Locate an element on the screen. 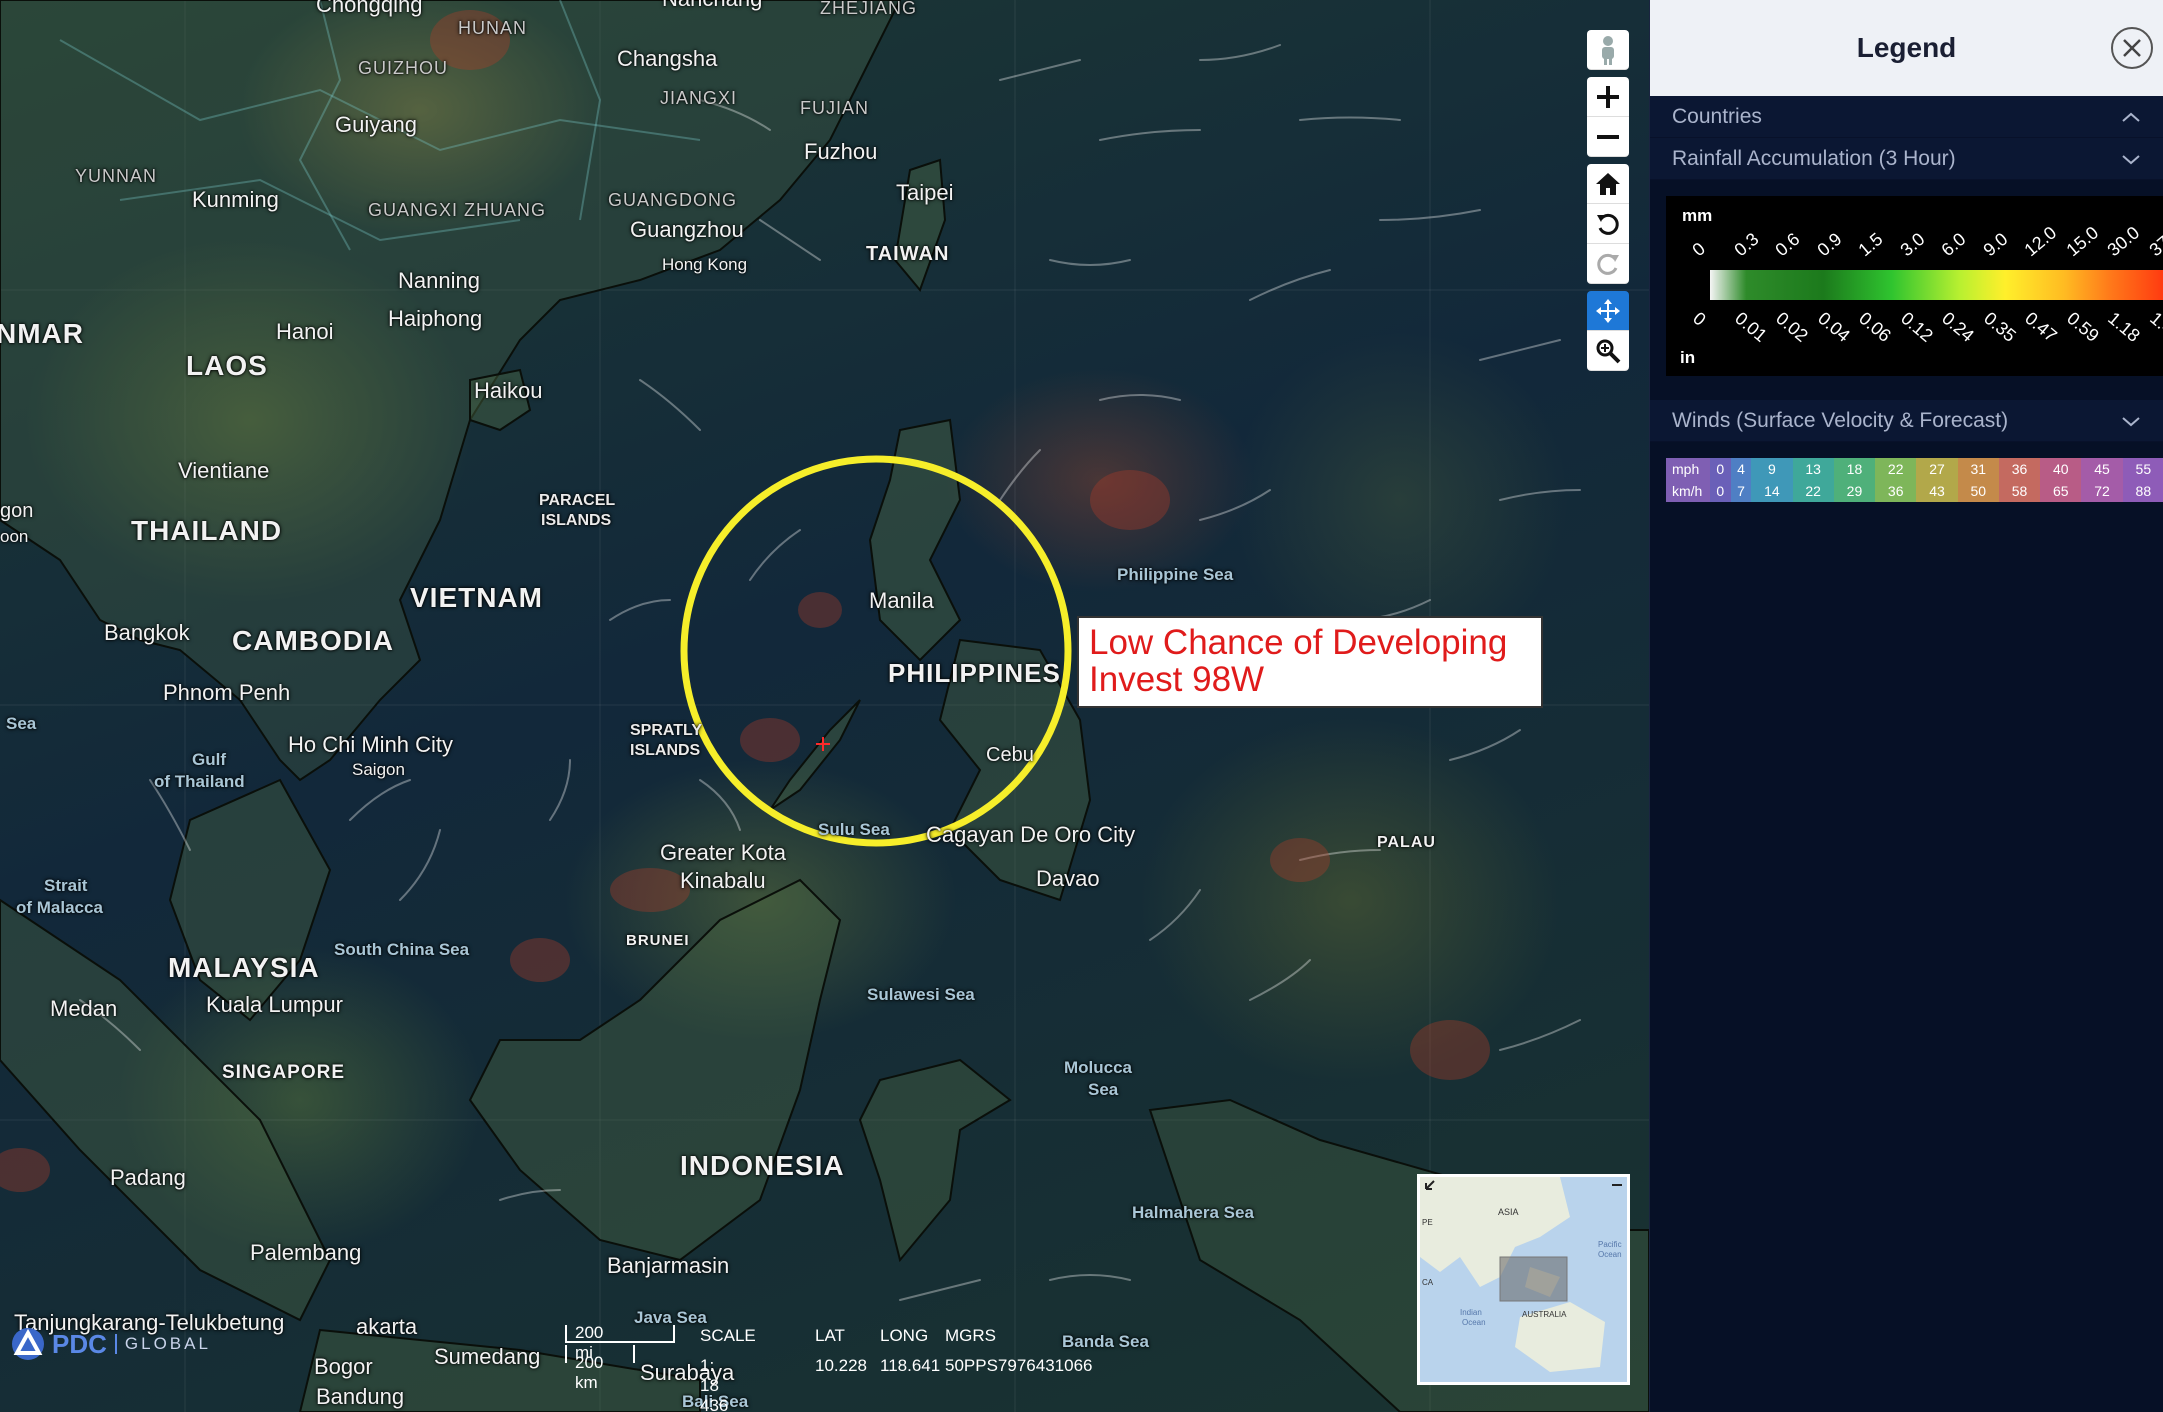 This screenshot has width=2163, height=1412. legend-section-winds: Winds (Surface Velocity & Forecast) is located at coordinates (1906, 421).